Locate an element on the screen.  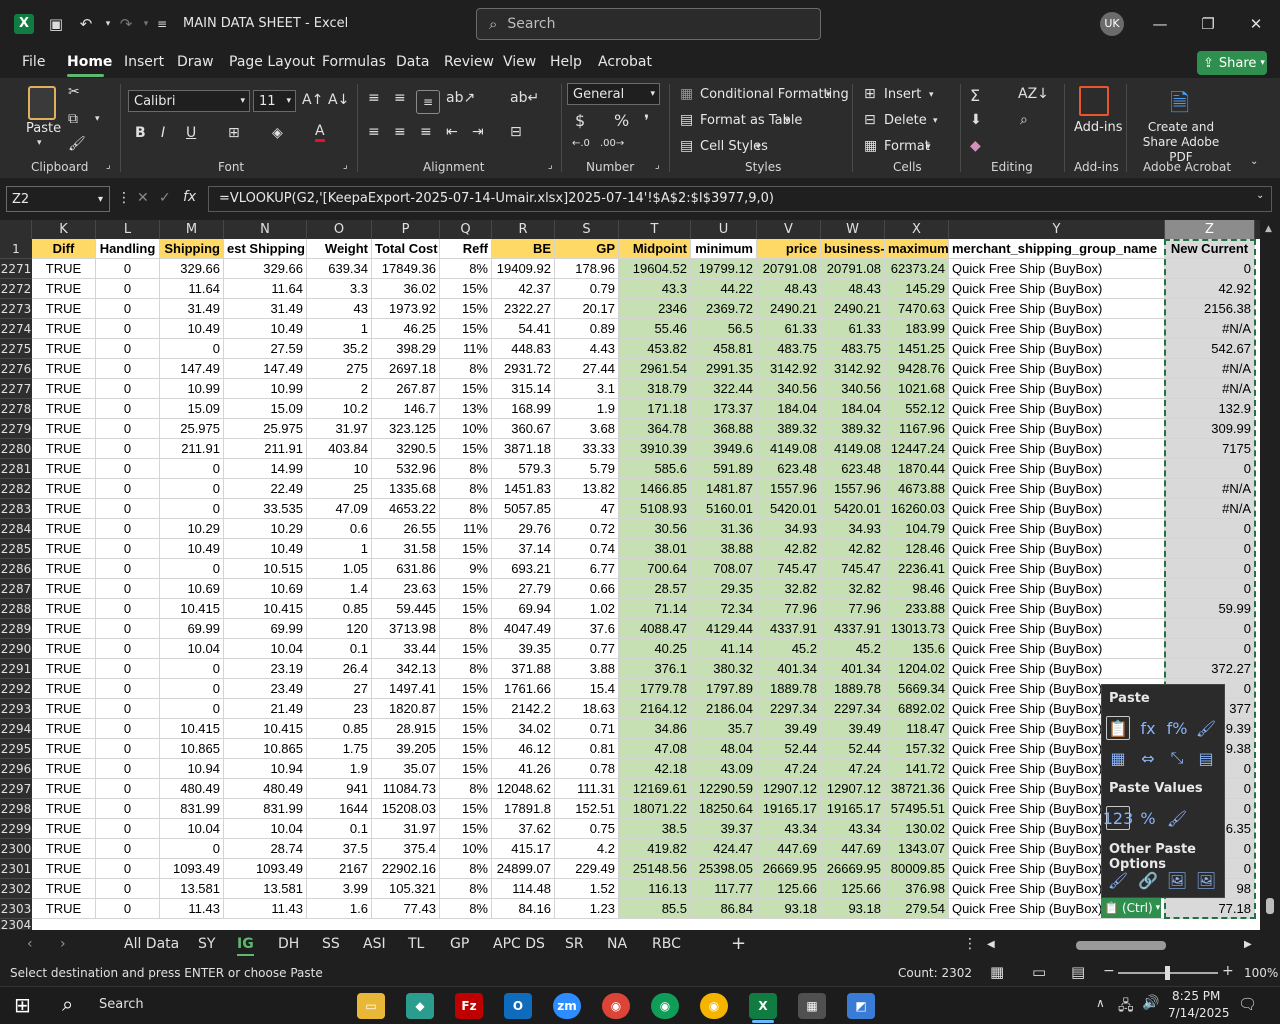
cell-reff: 9% is located at coordinates (466, 569).